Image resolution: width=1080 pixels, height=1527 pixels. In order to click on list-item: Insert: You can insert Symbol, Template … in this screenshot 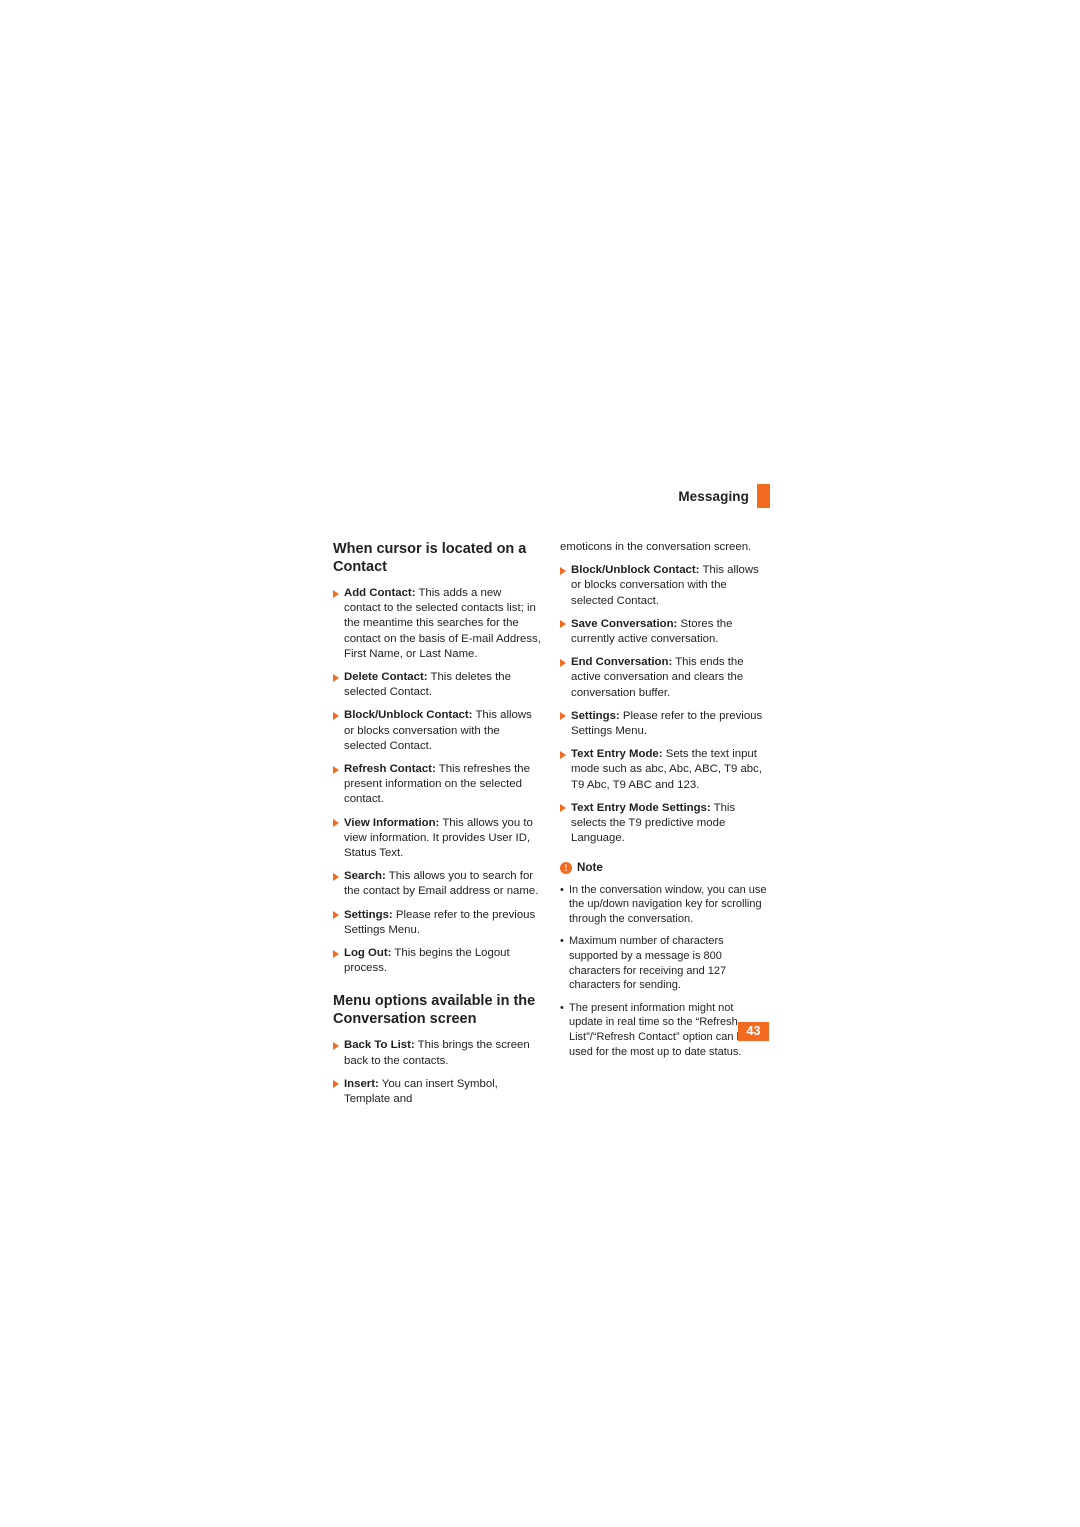, I will do `click(437, 1092)`.